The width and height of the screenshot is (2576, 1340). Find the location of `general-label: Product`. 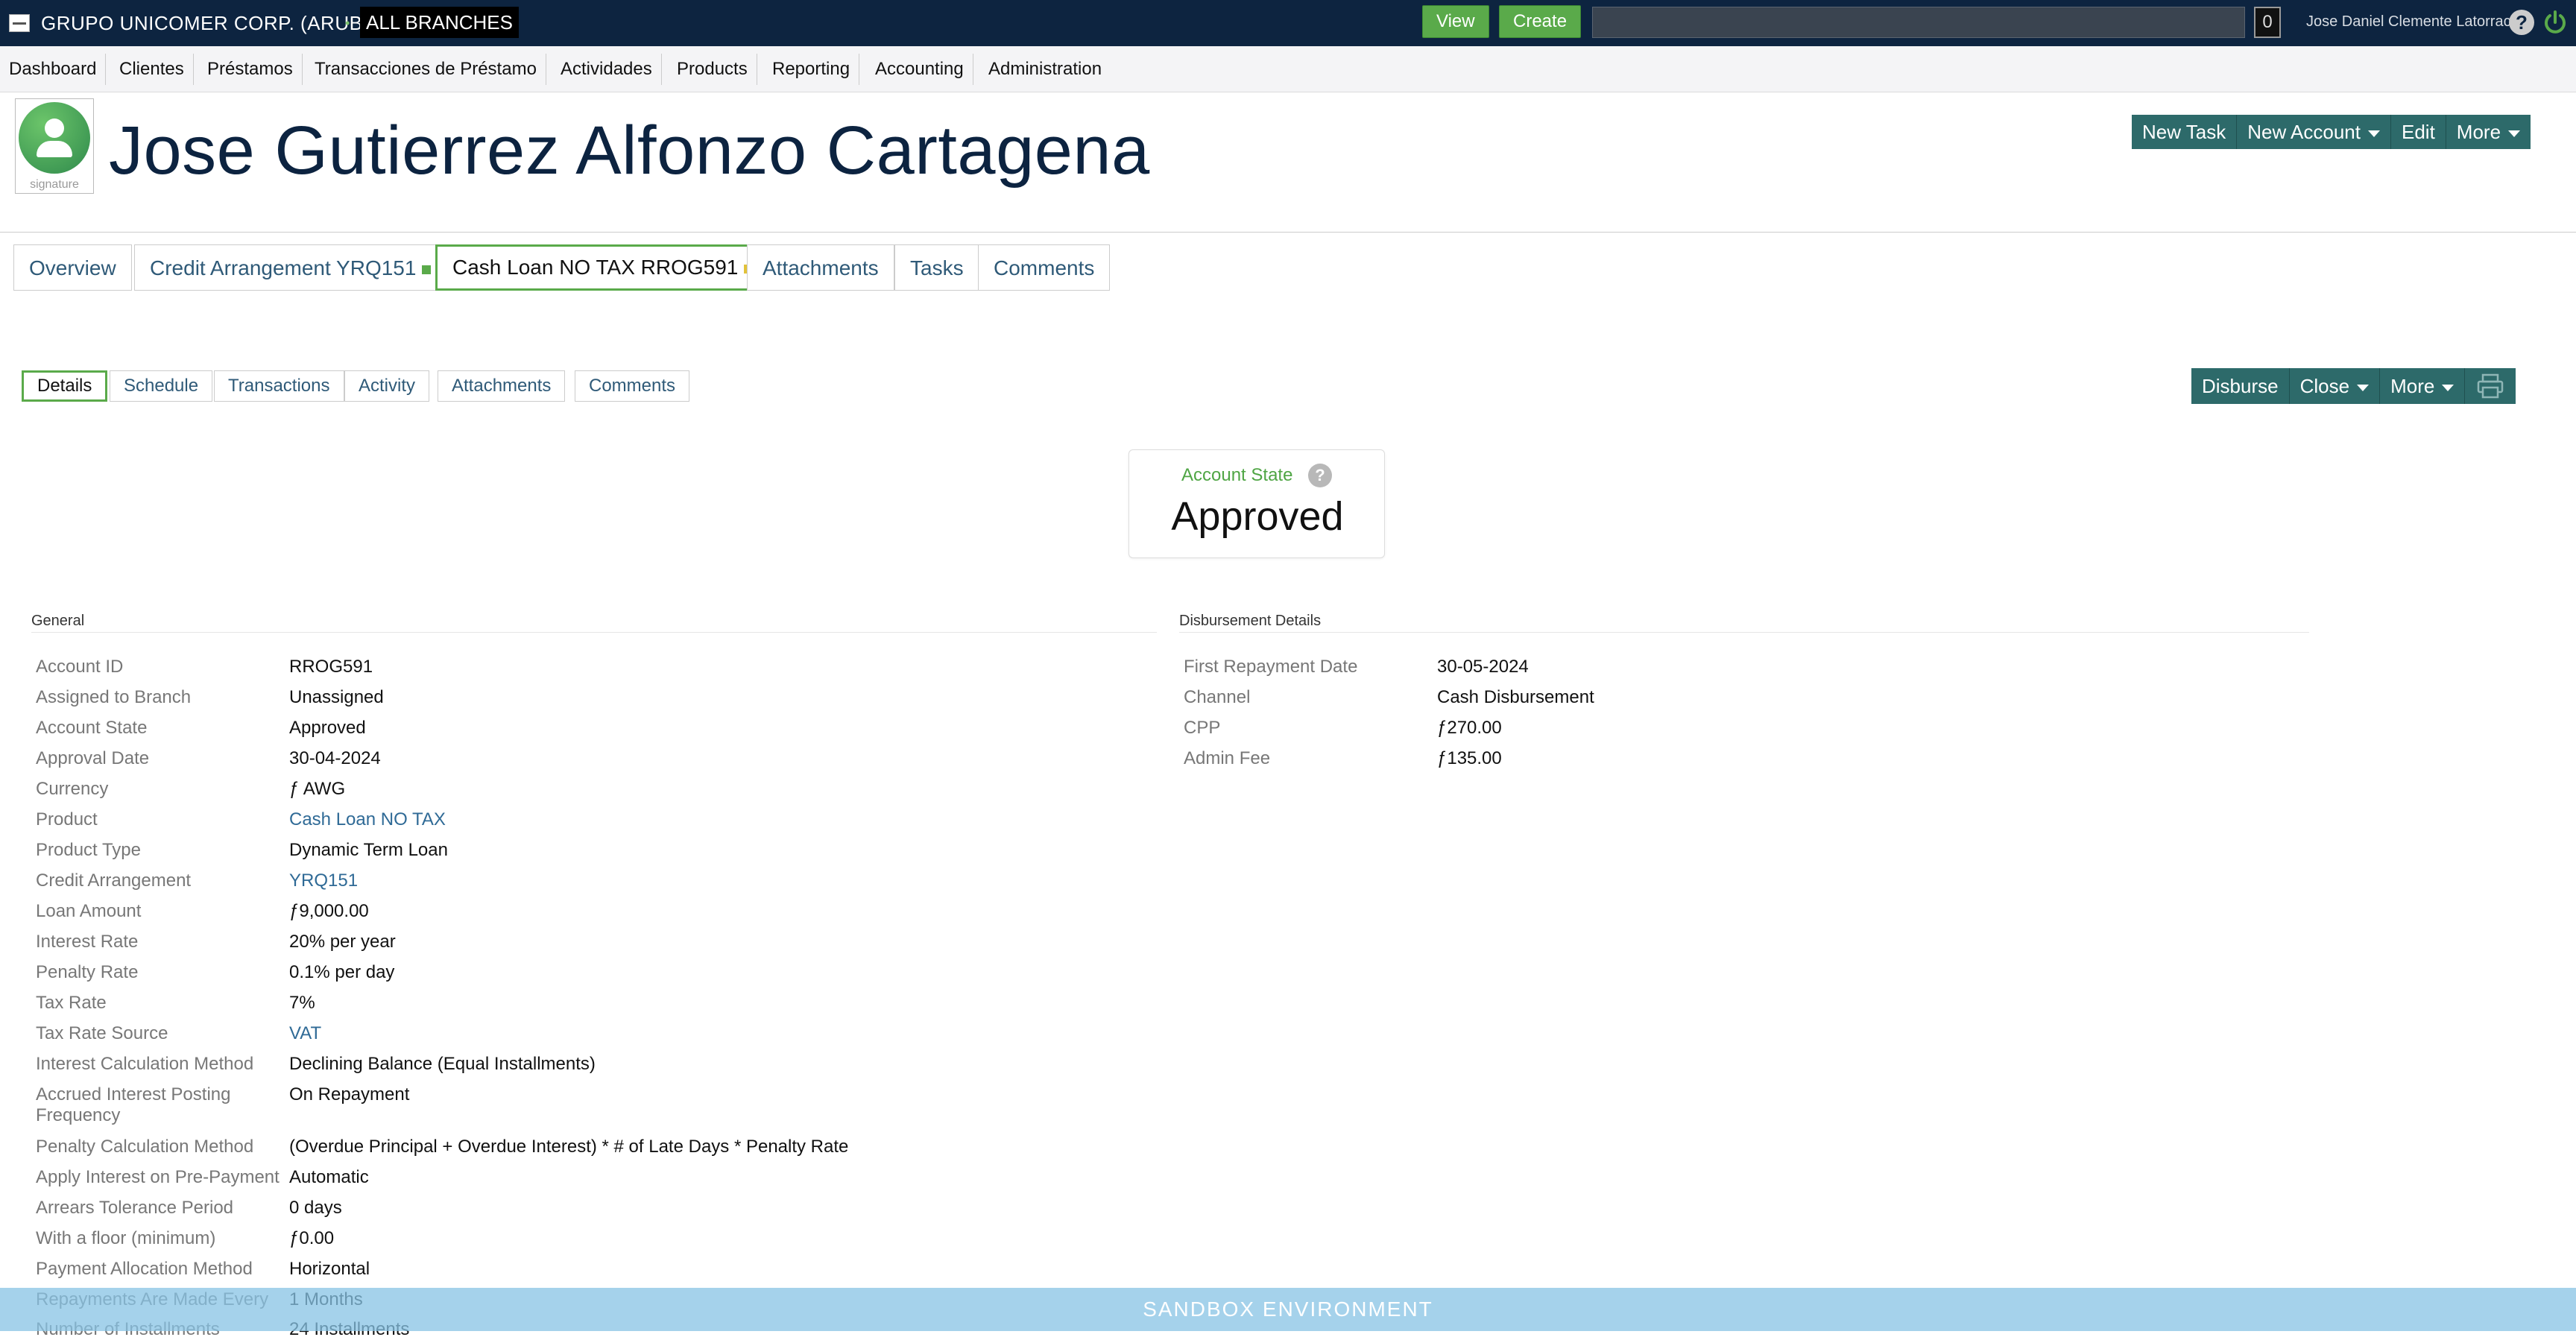

general-label: Product is located at coordinates (67, 819).